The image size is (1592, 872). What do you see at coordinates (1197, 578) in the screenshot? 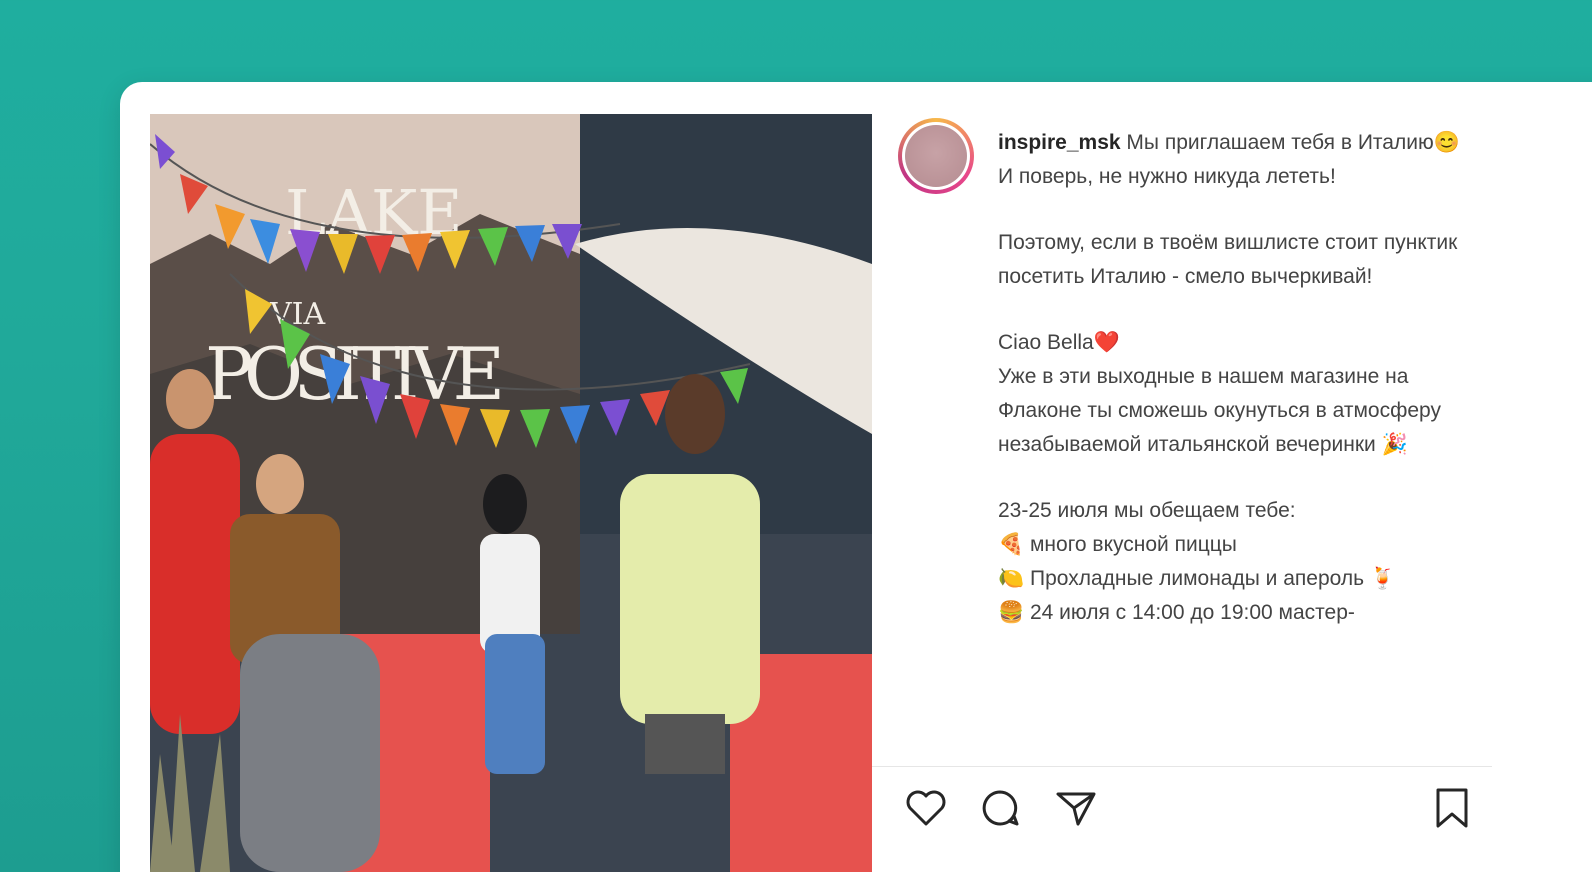
I see `caption-item-2: 🍋 Прохладные лимонады и апероль 🍹` at bounding box center [1197, 578].